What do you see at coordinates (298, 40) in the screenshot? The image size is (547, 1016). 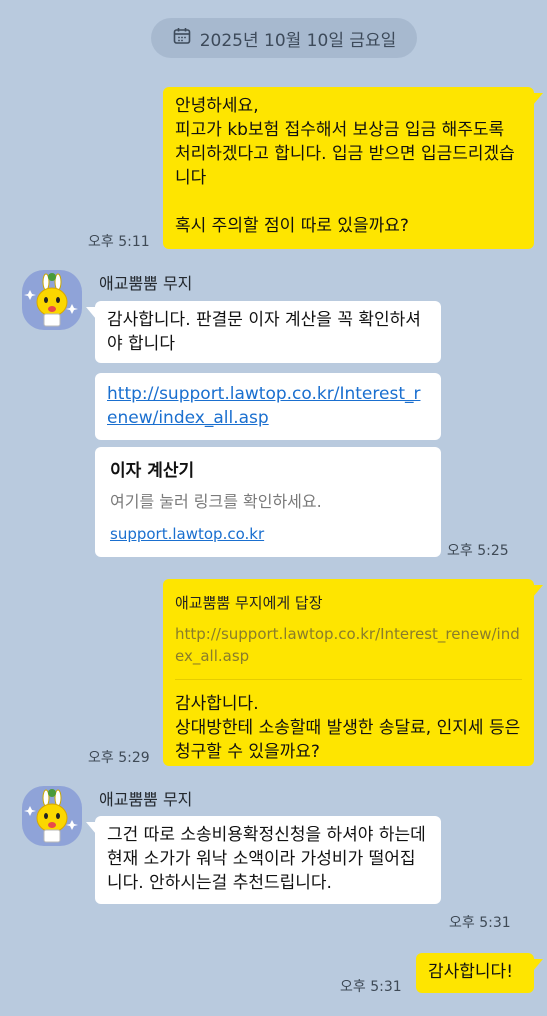 I see `date-label: 2025년 10월 10일 금요일` at bounding box center [298, 40].